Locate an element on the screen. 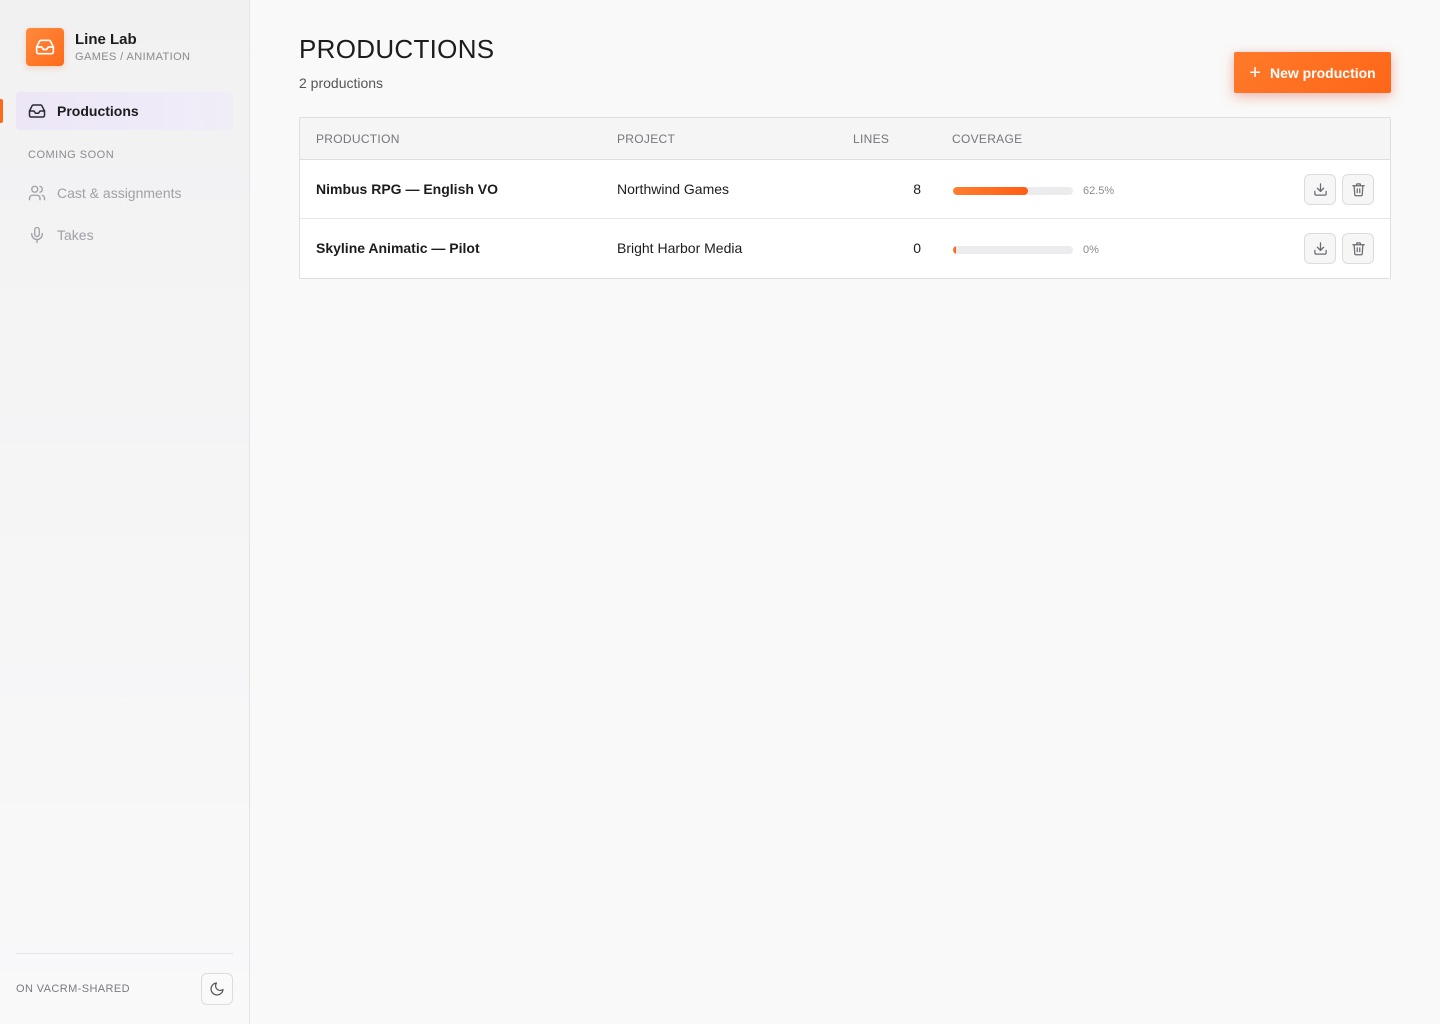 The width and height of the screenshot is (1440, 1024). moon-icon is located at coordinates (217, 989).